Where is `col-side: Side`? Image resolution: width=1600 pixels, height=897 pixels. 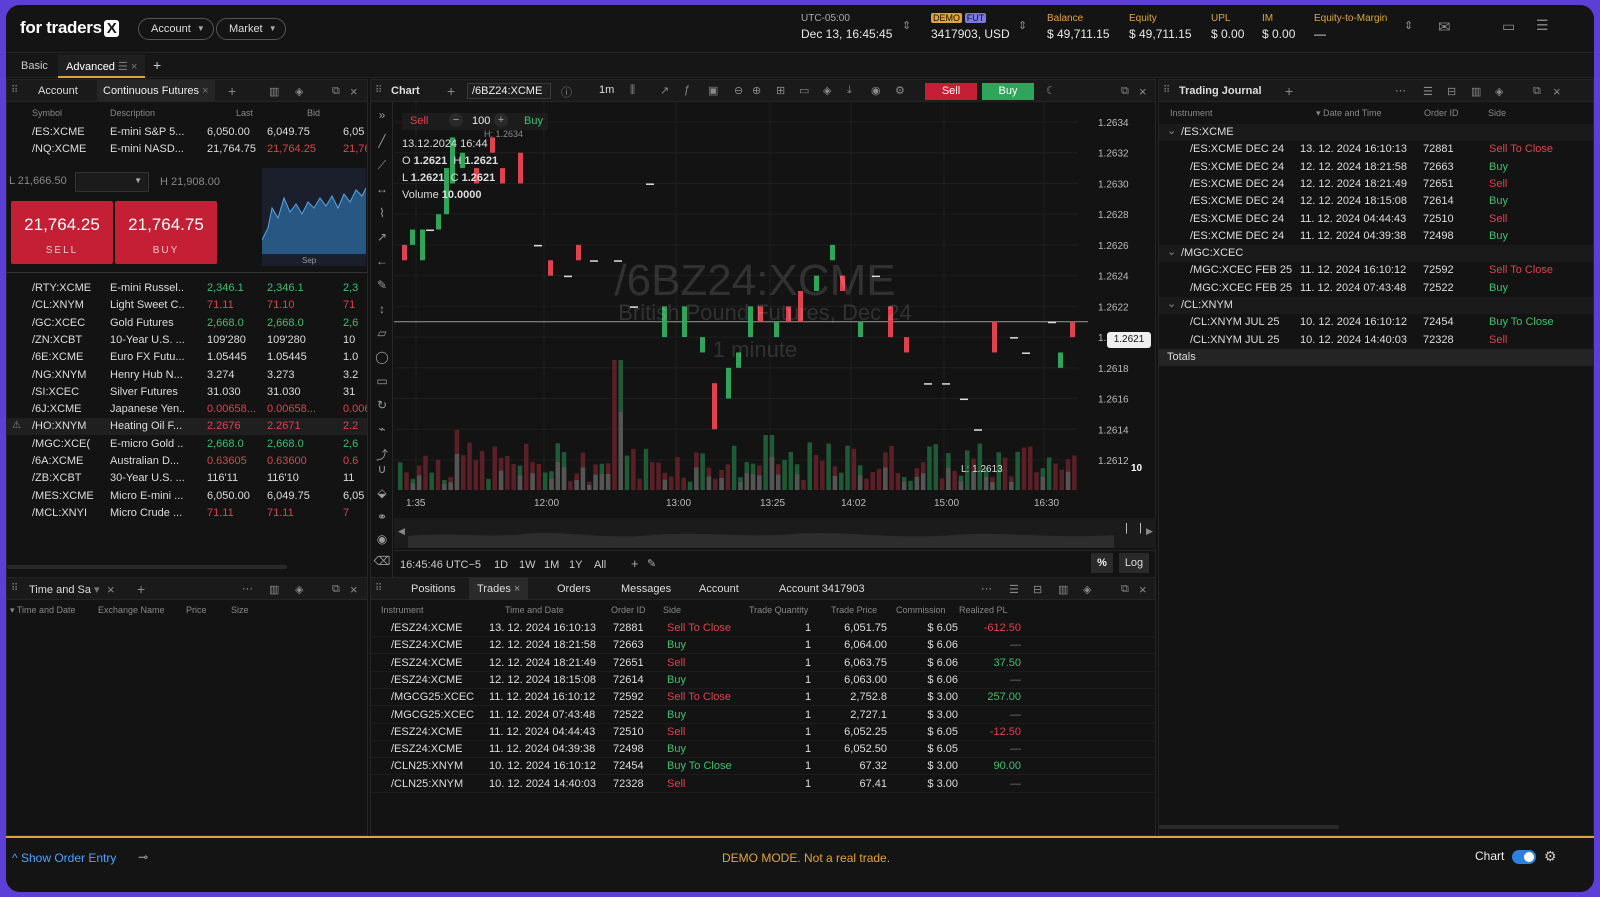 col-side: Side is located at coordinates (672, 610).